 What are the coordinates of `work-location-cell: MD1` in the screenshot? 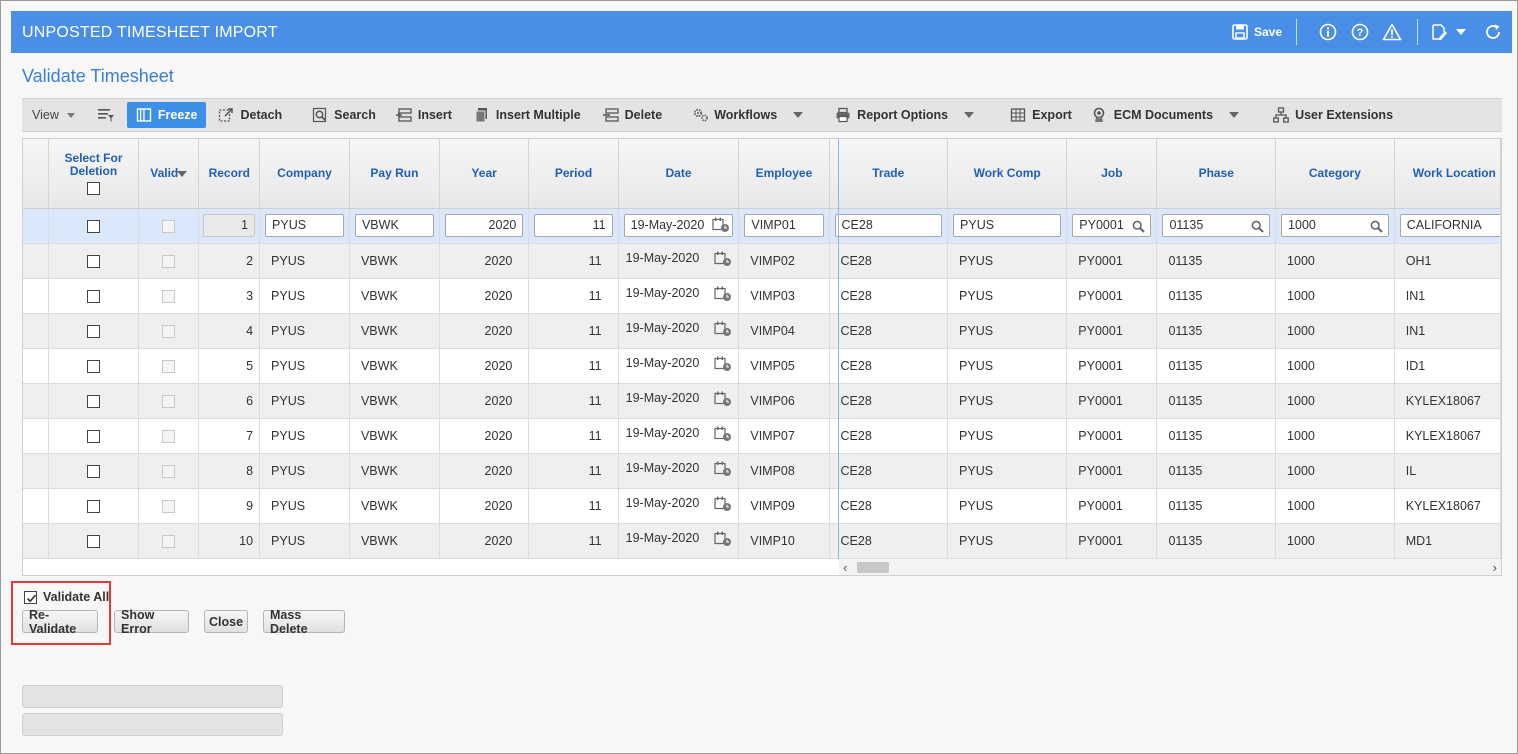 It's located at (1447, 541).